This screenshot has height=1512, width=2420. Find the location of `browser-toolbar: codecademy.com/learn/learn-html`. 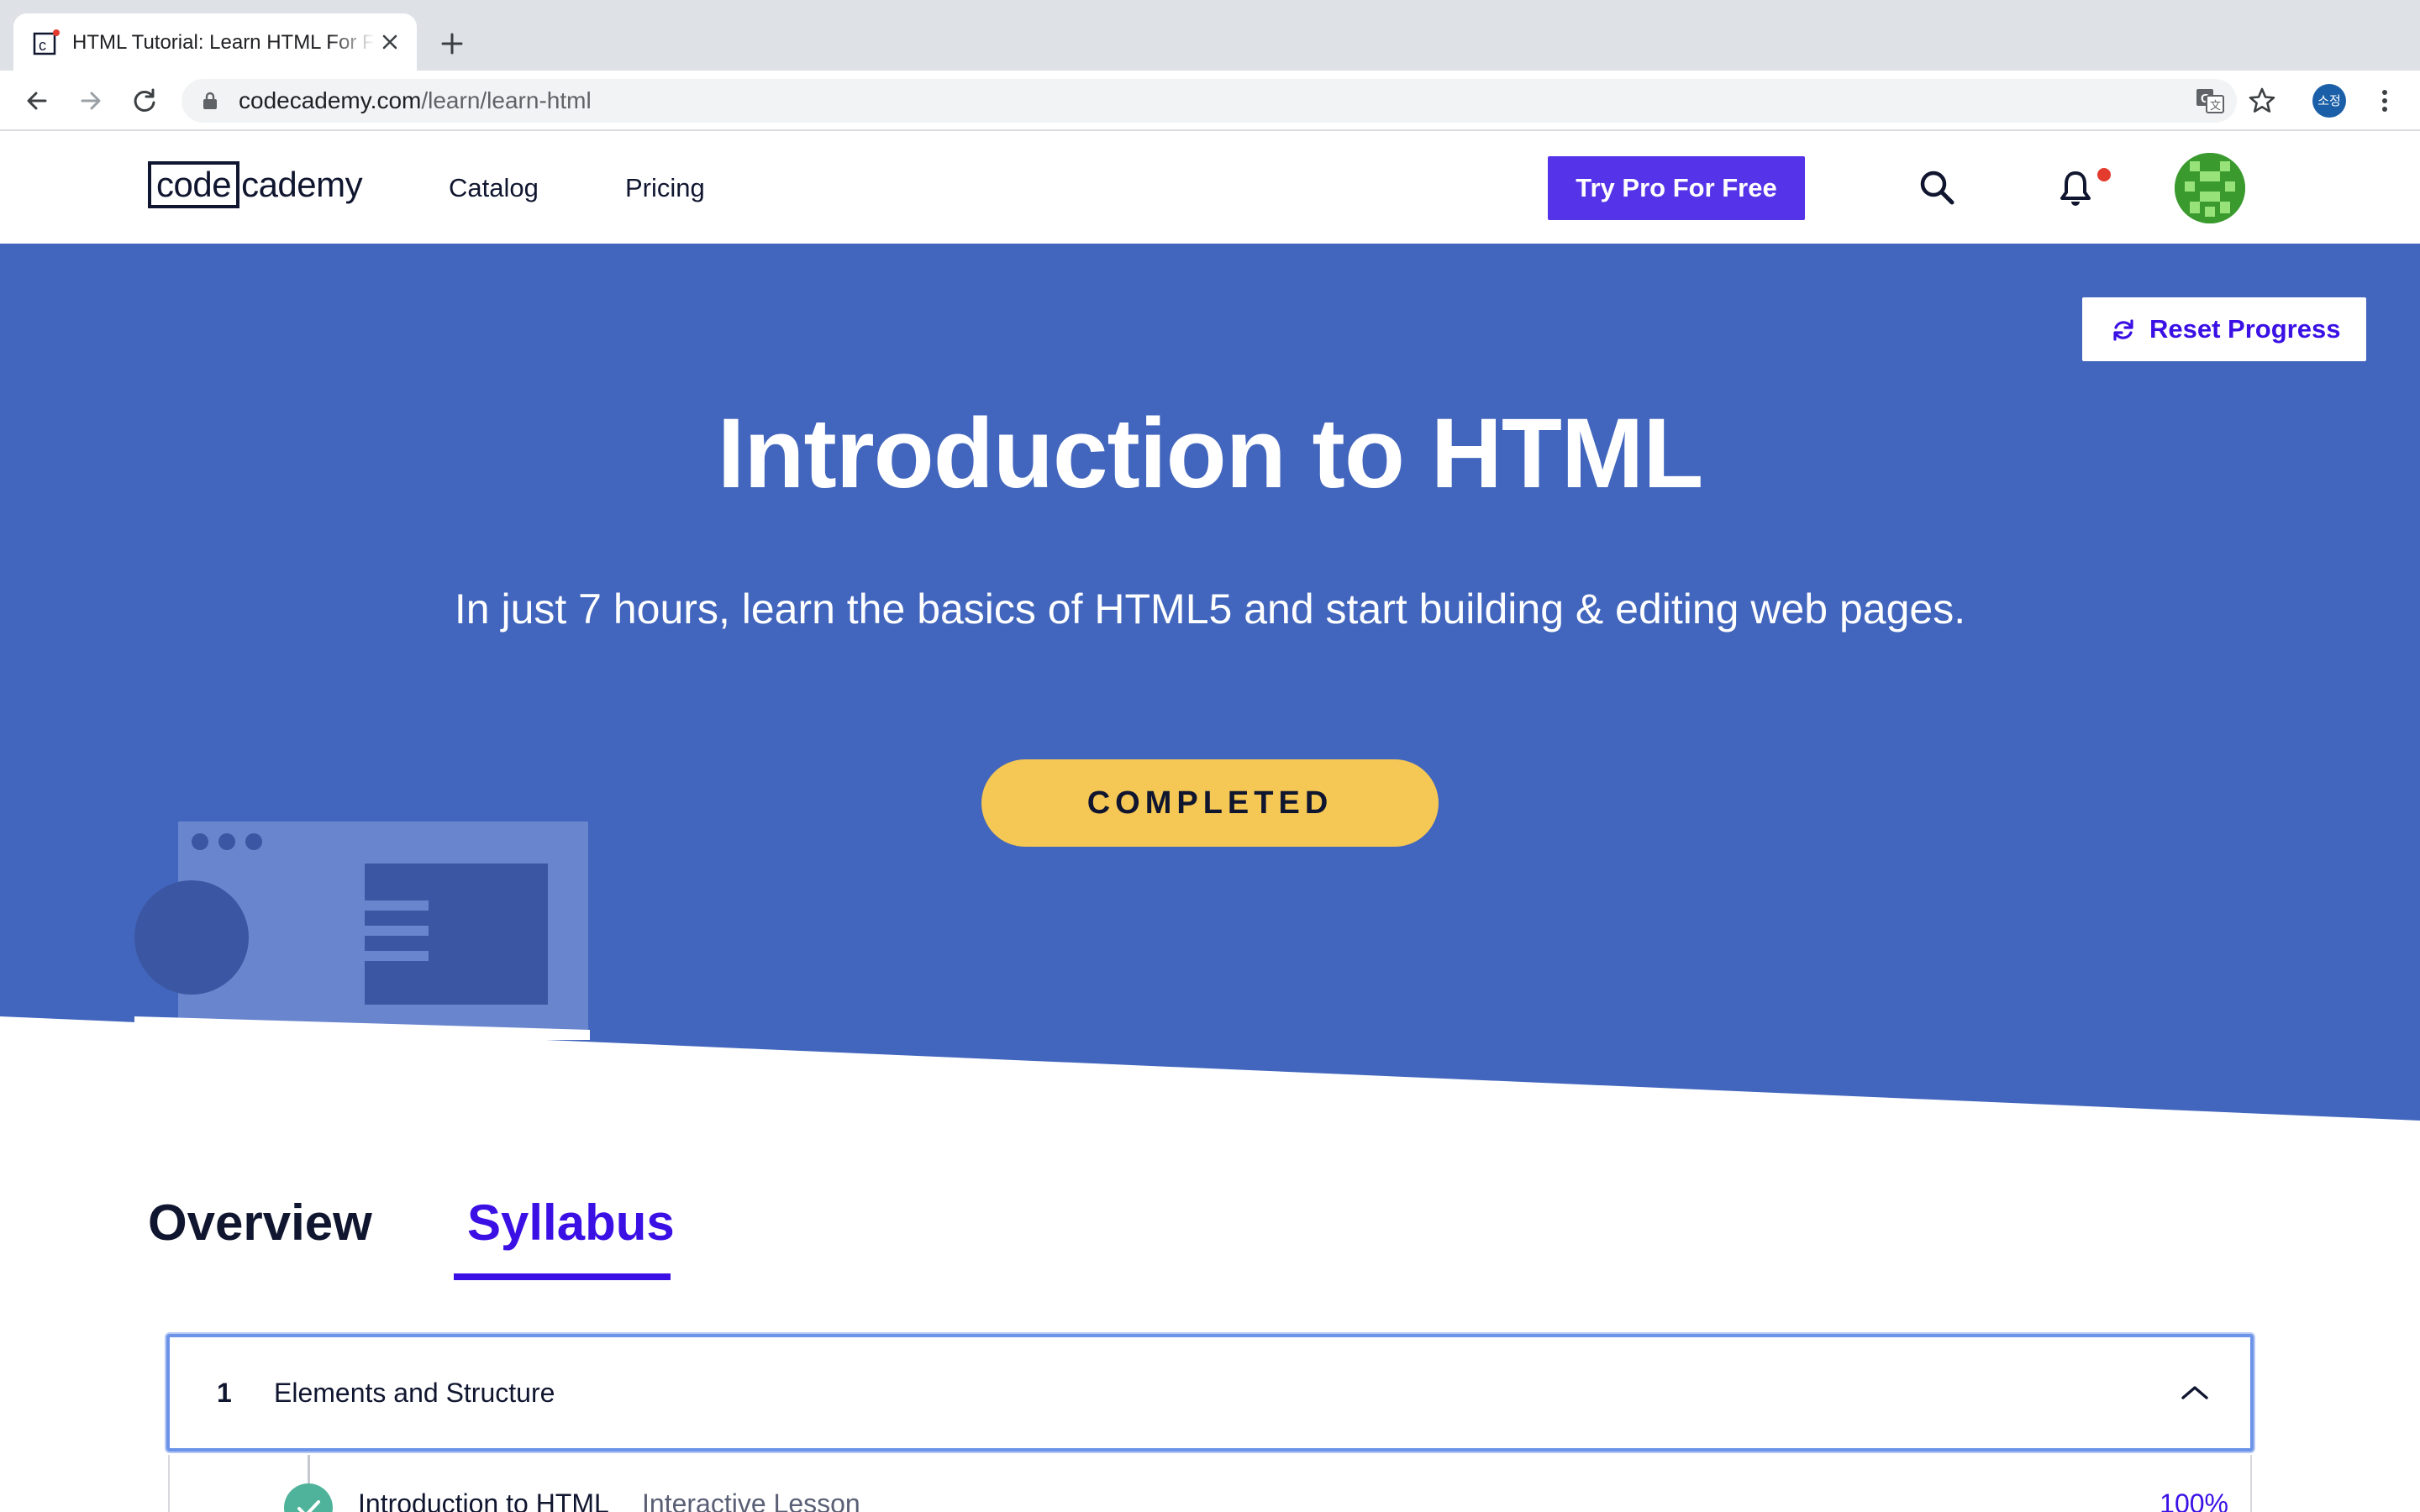

browser-toolbar: codecademy.com/learn/learn-html is located at coordinates (1210, 101).